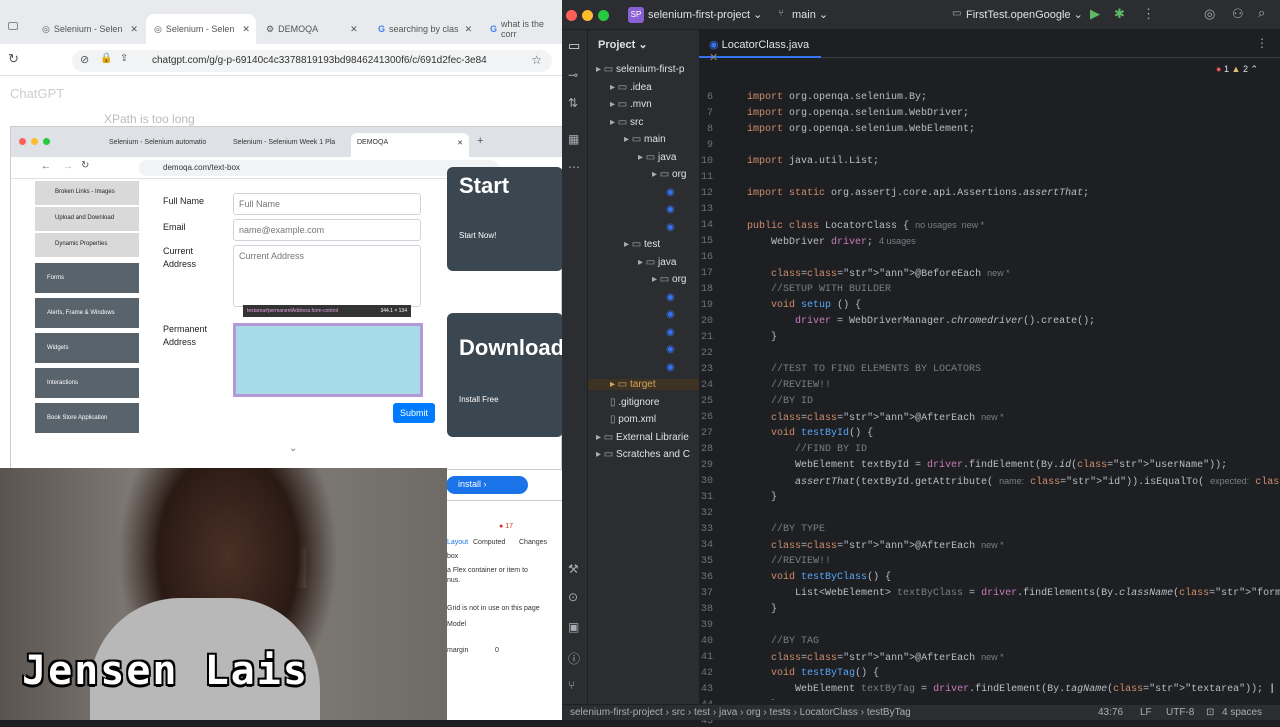  Describe the element at coordinates (87, 245) in the screenshot. I see `sidebar-item-dynamic: Dynamic Properties` at that location.